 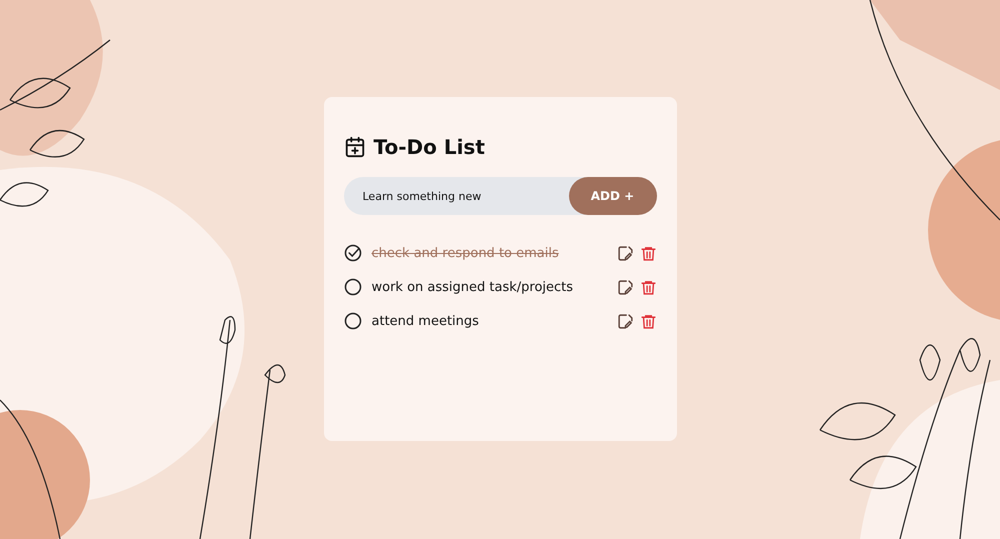 I want to click on task-input-field: Learn something new ADD +, so click(x=500, y=196).